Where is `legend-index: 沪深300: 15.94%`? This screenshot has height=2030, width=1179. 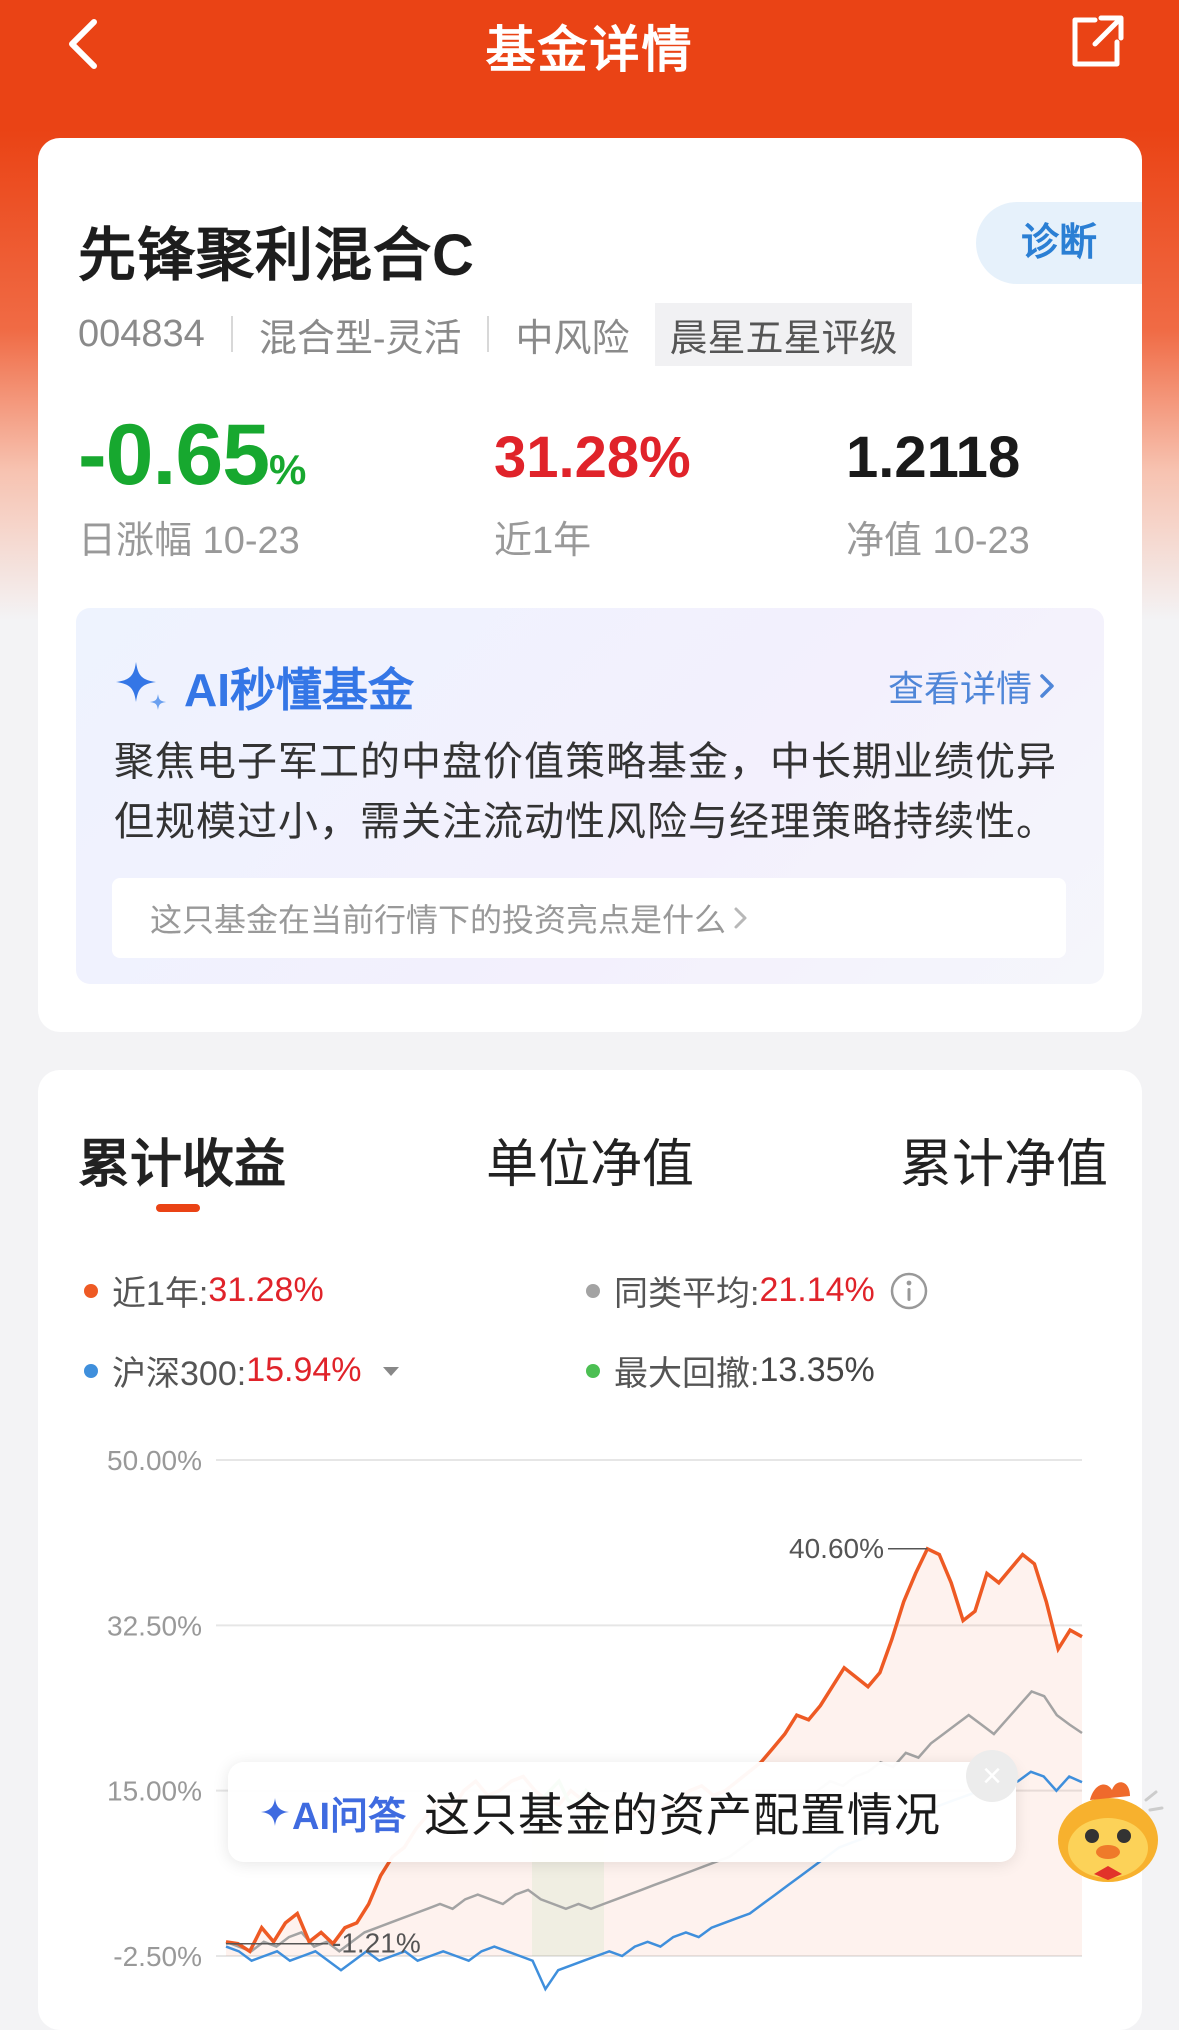
legend-index: 沪深300: 15.94% is located at coordinates (246, 1370).